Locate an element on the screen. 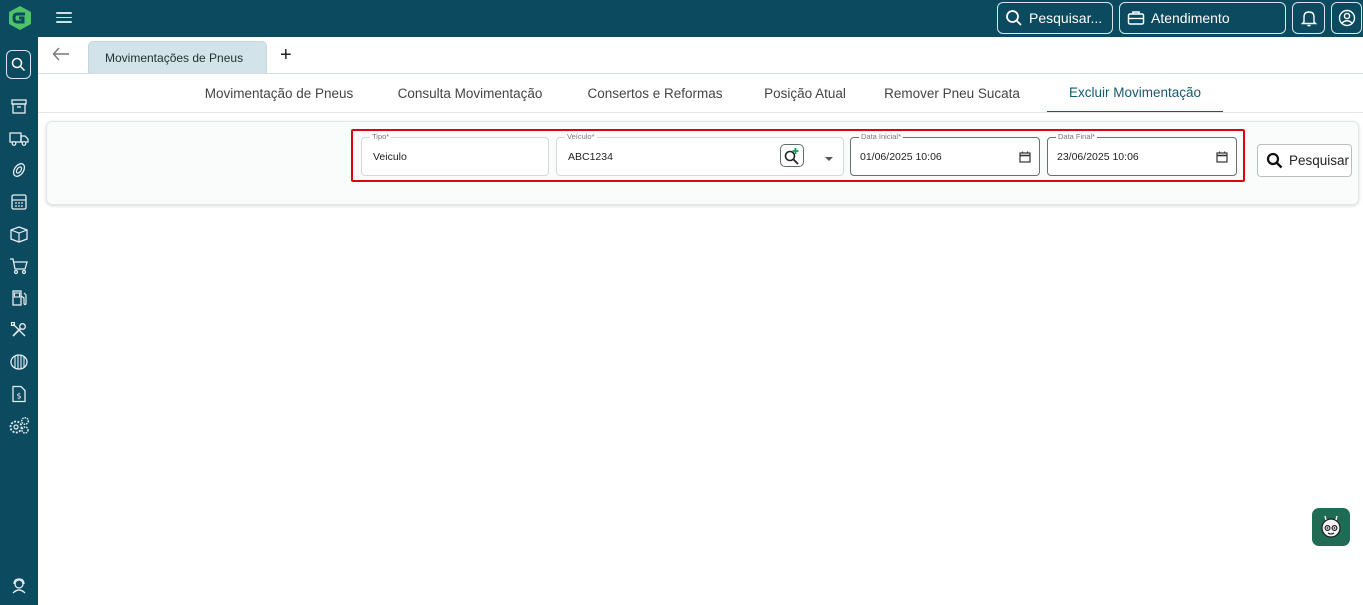 The height and width of the screenshot is (605, 1363). add-tab-button: + is located at coordinates (286, 55).